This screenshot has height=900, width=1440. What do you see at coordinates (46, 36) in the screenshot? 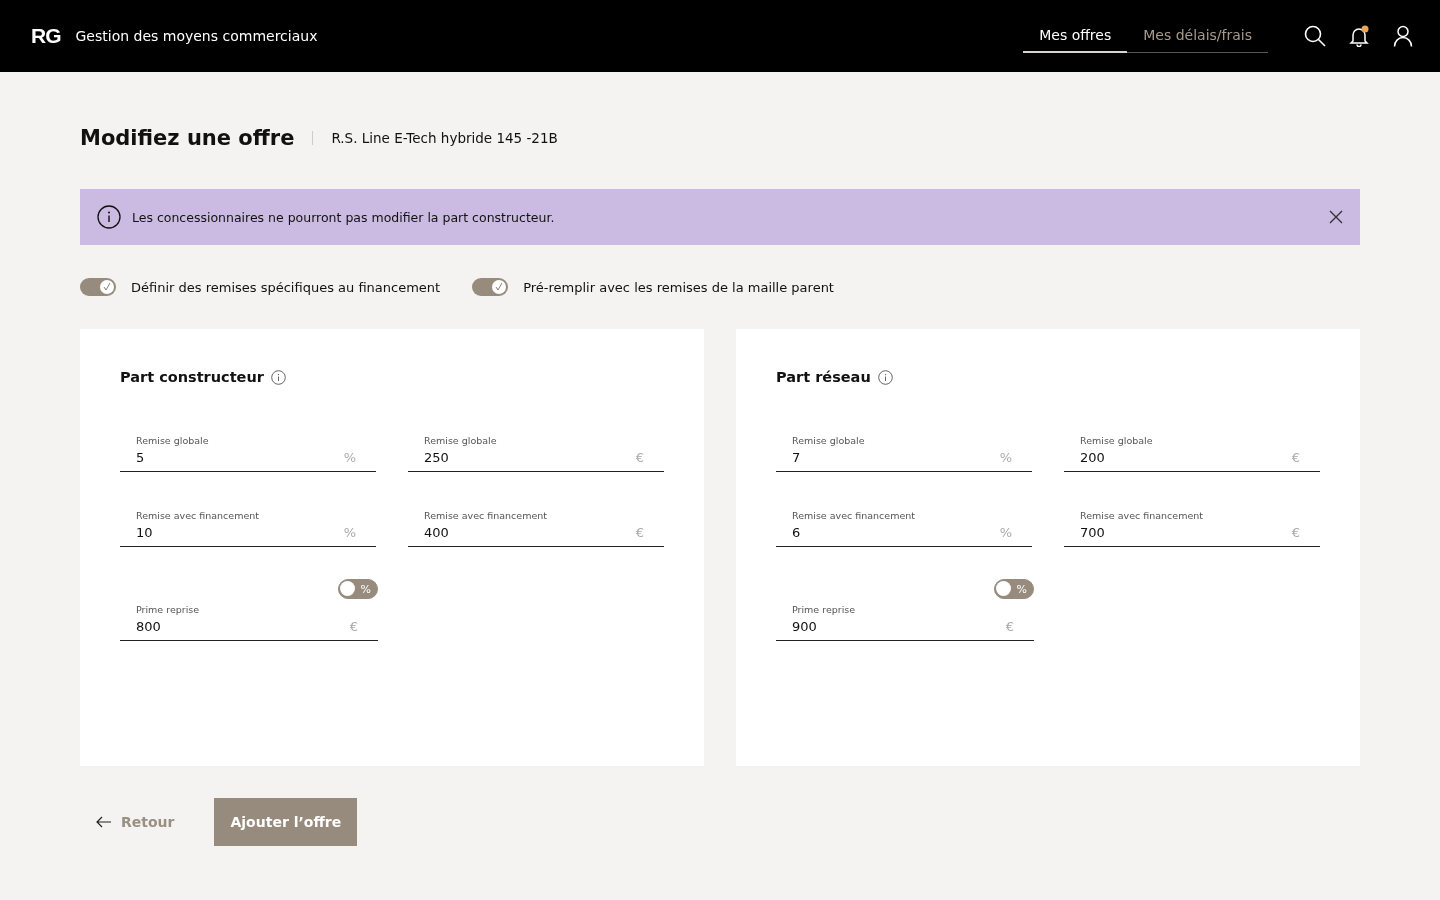
I see `logo: RG` at bounding box center [46, 36].